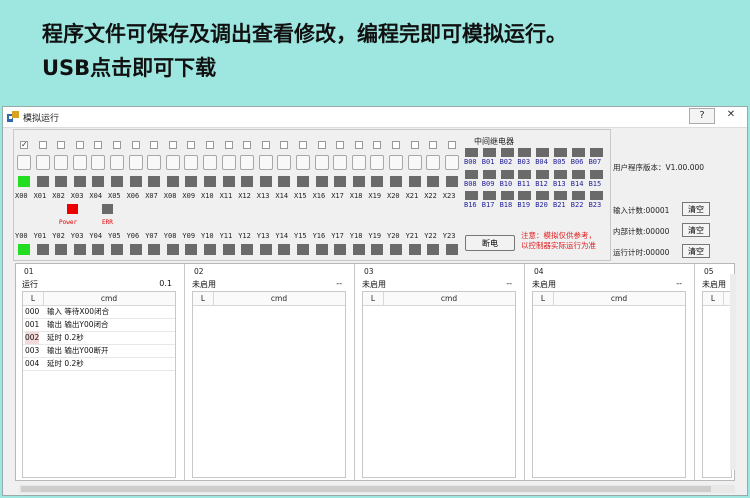 The height and width of the screenshot is (498, 750). What do you see at coordinates (79, 145) in the screenshot?
I see `input-checkbox-x03` at bounding box center [79, 145].